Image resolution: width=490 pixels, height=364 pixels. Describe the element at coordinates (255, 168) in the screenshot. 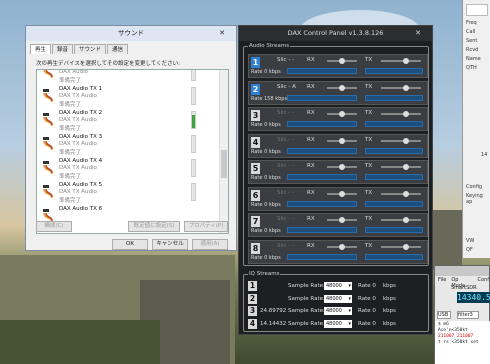

I see `channel-number: 5` at that location.